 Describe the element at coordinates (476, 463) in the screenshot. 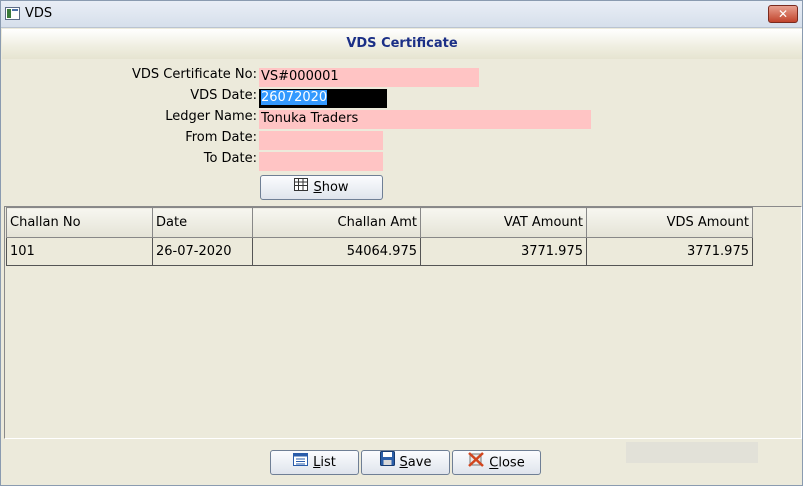

I see `close-icon` at that location.